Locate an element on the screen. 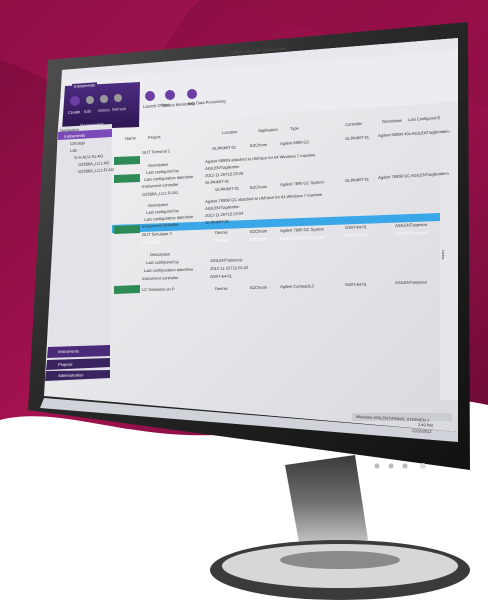 The image size is (488, 614). row-2-type: Agilent 7890 GC System is located at coordinates (302, 183).